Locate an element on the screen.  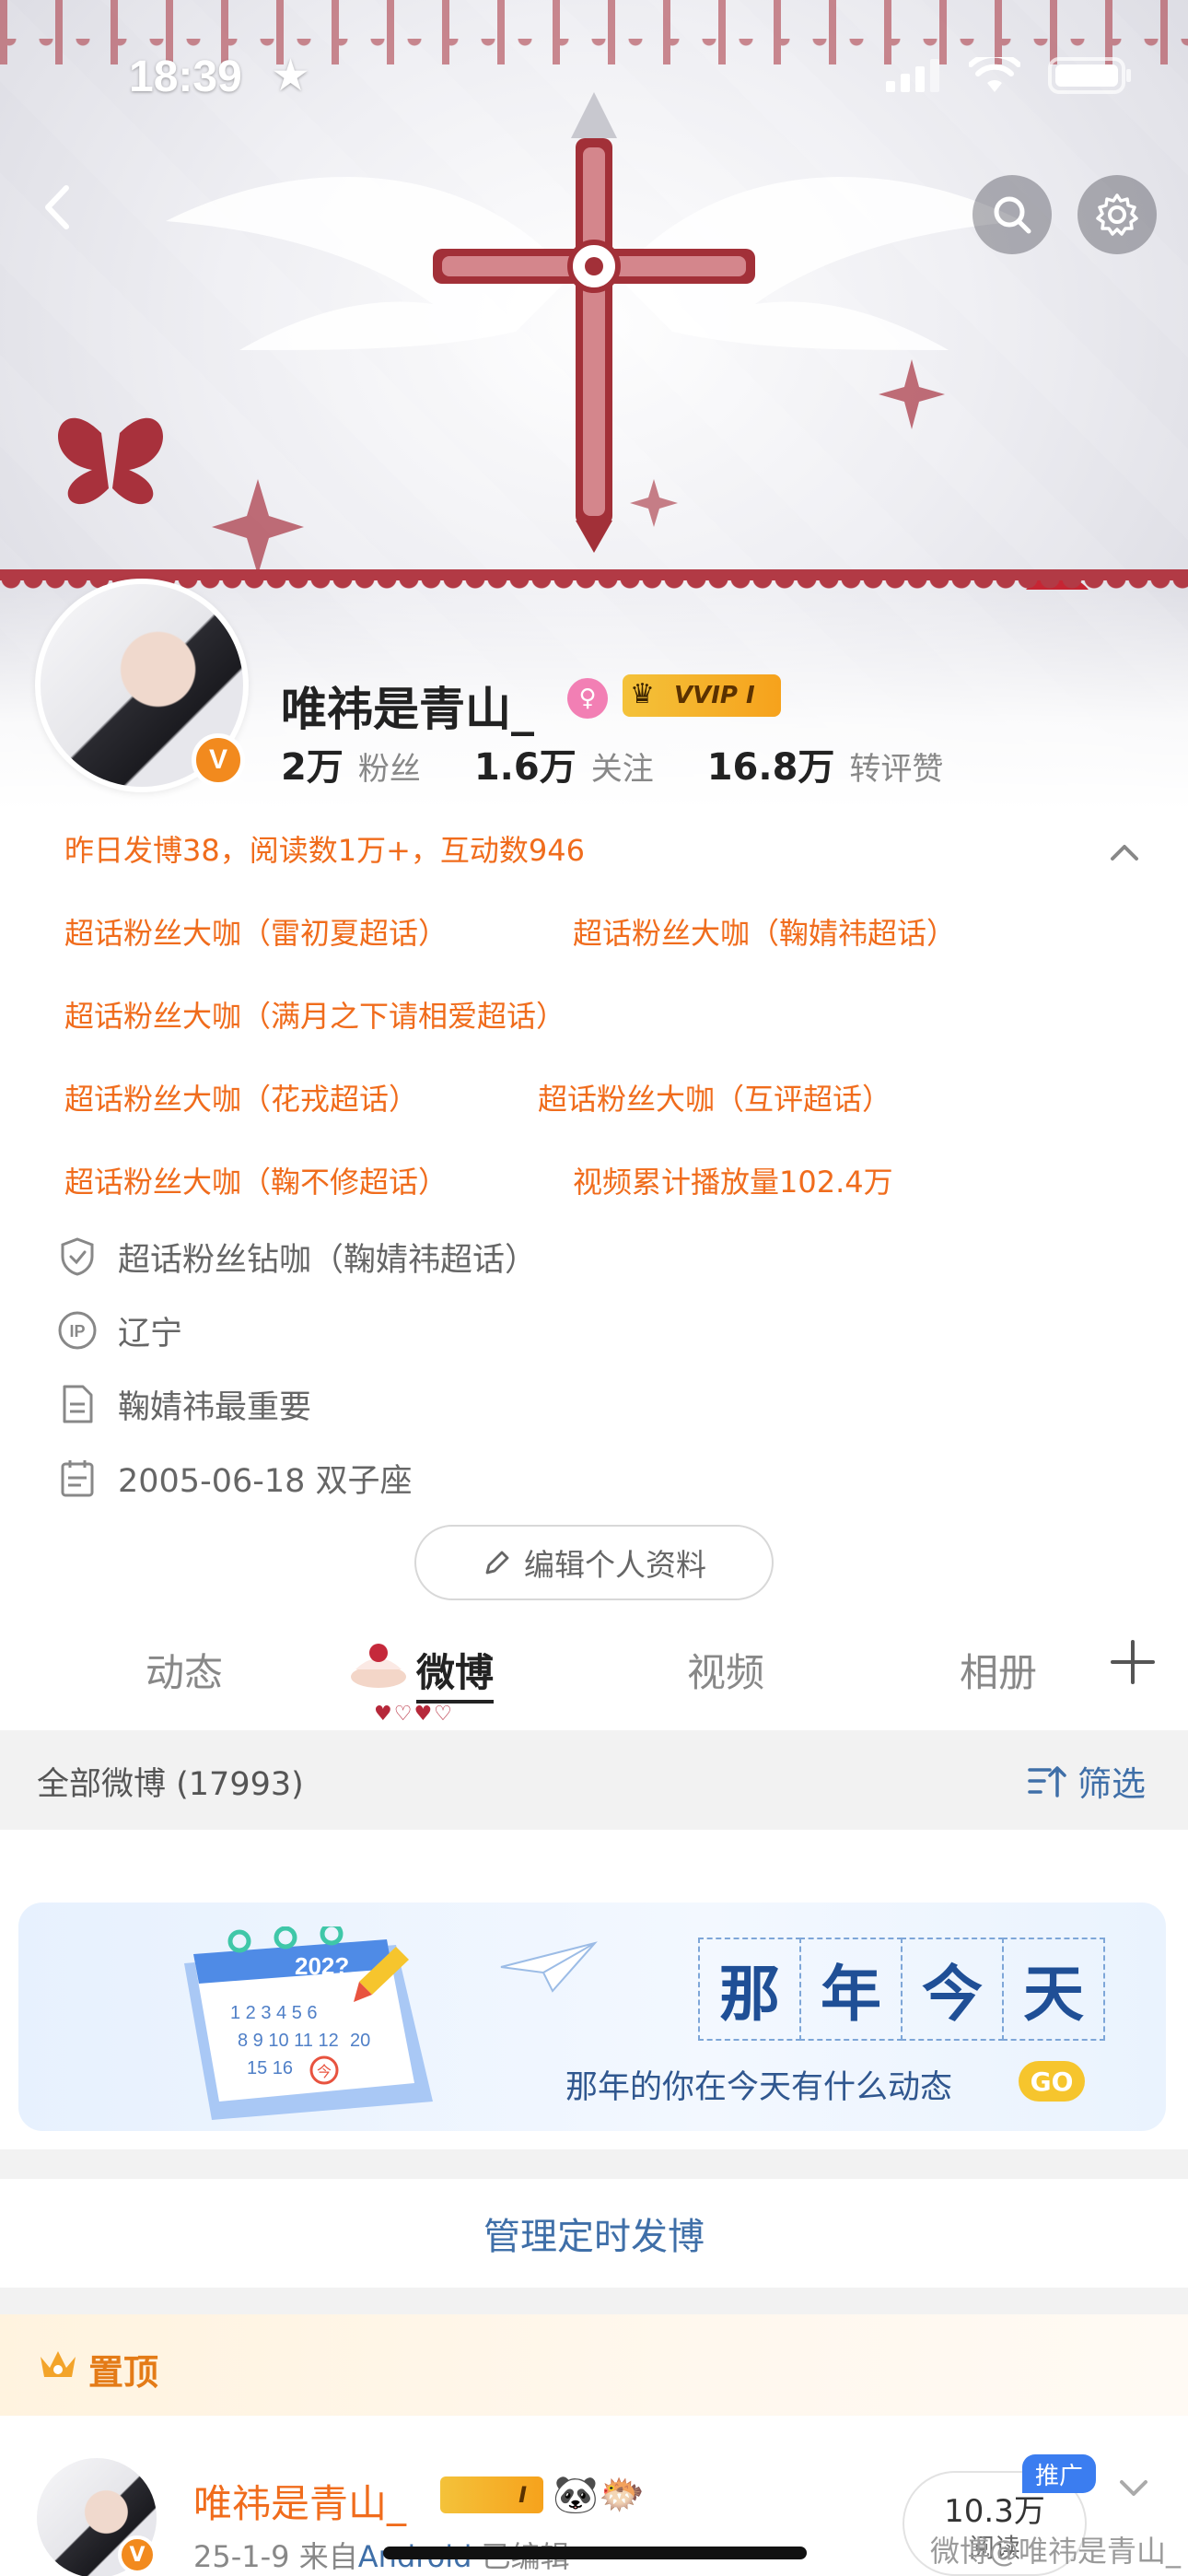
back-button is located at coordinates (60, 207).